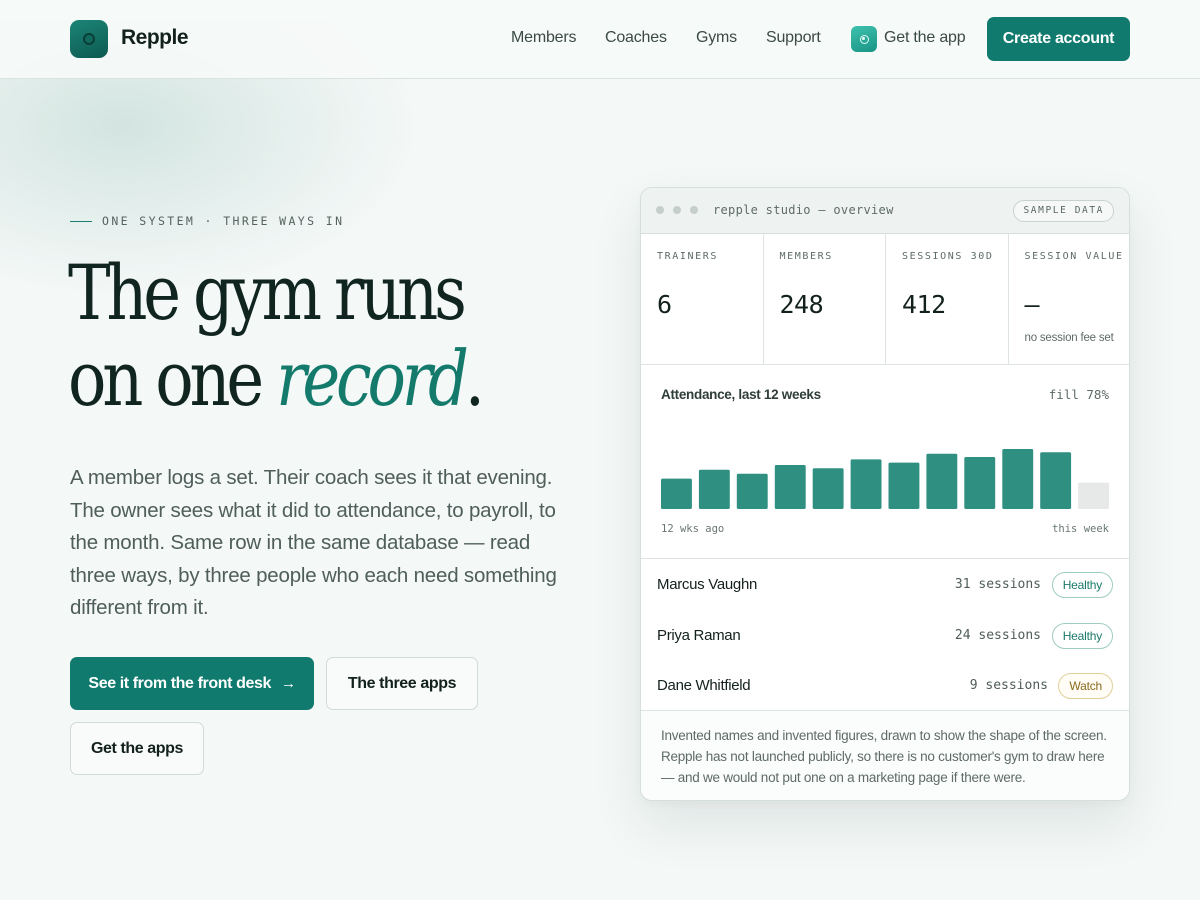 The width and height of the screenshot is (1200, 900). What do you see at coordinates (924, 304) in the screenshot?
I see `stat-value: 412` at bounding box center [924, 304].